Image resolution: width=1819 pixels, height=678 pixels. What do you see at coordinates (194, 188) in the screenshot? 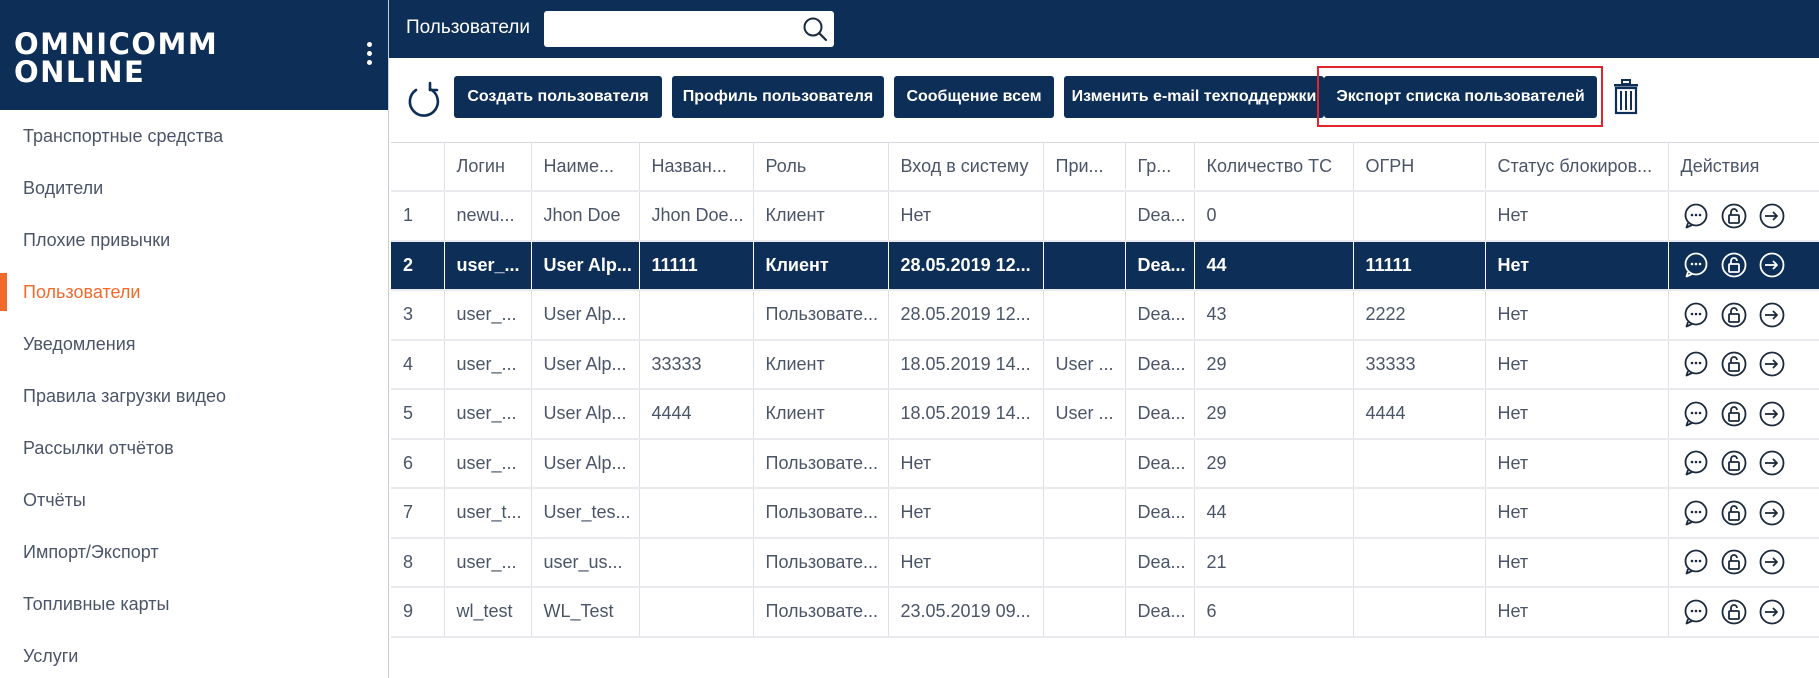
I see `sidebar-item-1: Водители` at bounding box center [194, 188].